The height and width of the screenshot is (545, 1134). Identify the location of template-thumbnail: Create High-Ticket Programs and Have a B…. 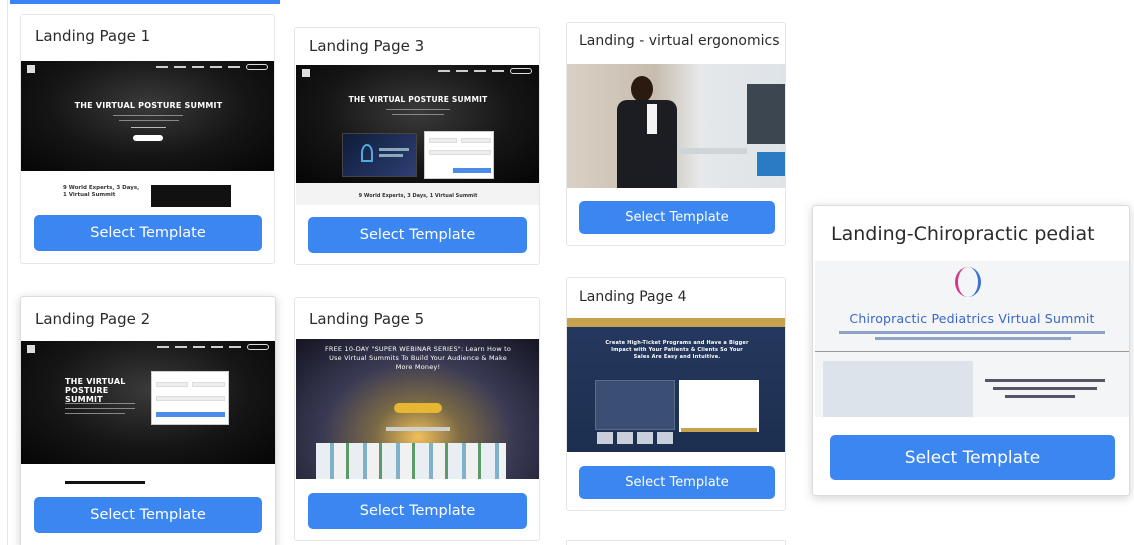
(676, 385).